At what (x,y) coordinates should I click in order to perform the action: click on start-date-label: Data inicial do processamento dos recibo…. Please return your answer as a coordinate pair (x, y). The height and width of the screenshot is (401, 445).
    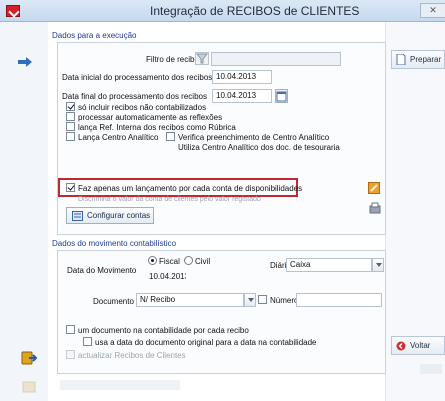
    Looking at the image, I should click on (137, 77).